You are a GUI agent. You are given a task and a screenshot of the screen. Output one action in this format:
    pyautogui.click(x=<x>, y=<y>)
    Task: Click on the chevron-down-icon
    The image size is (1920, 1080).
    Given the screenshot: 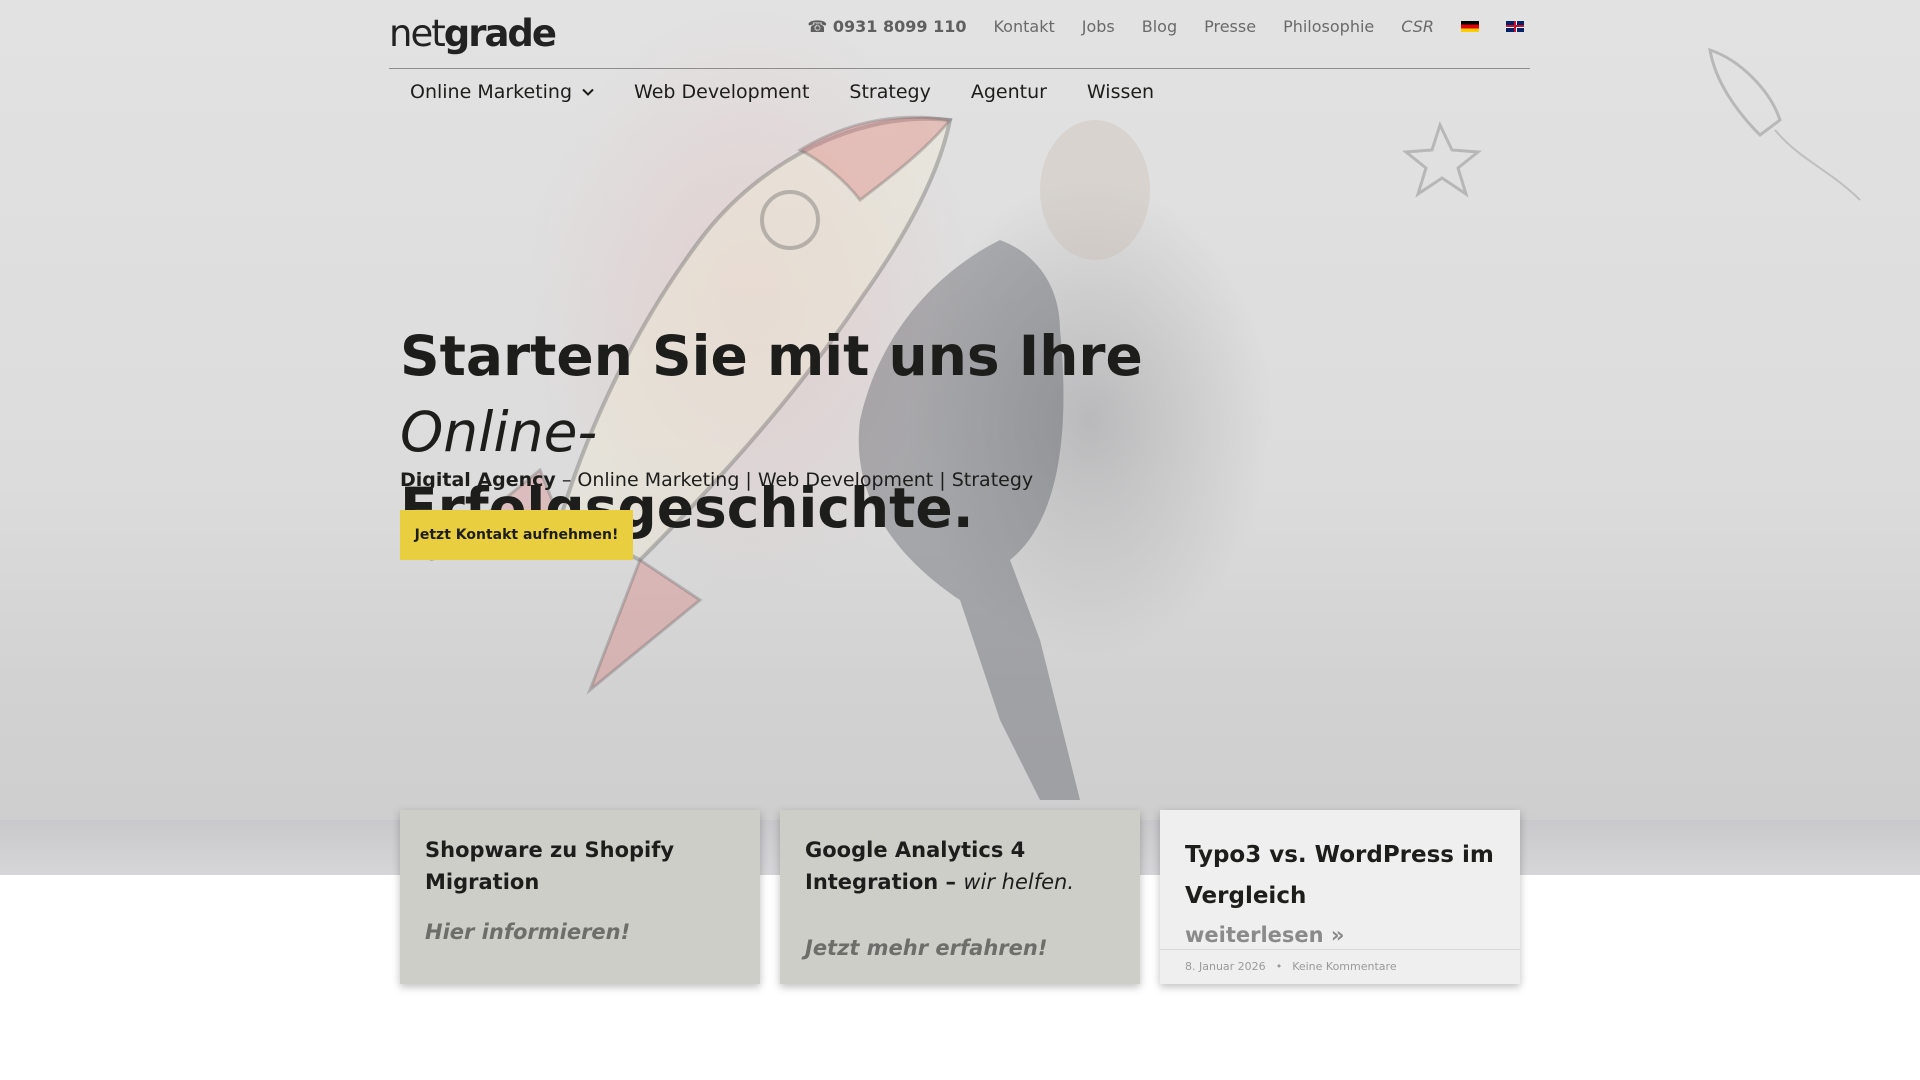 What is the action you would take?
    pyautogui.click(x=588, y=92)
    